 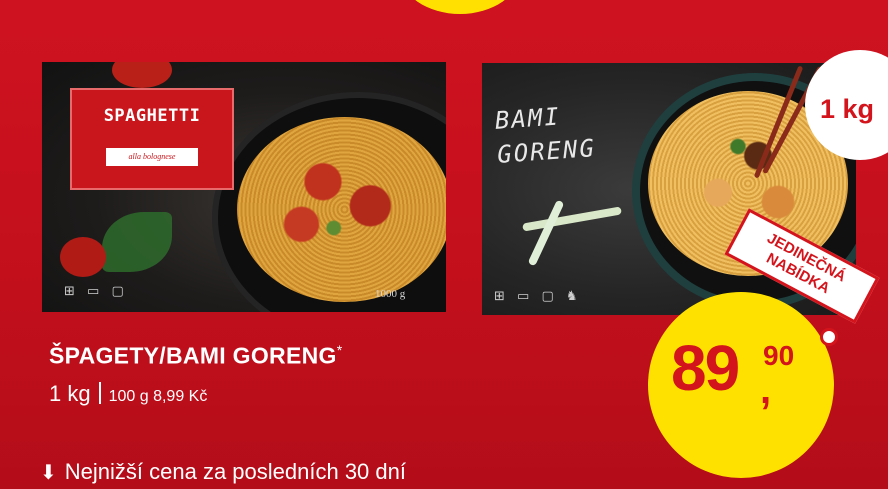 I want to click on quantity-value: 1 kg, so click(x=70, y=393).